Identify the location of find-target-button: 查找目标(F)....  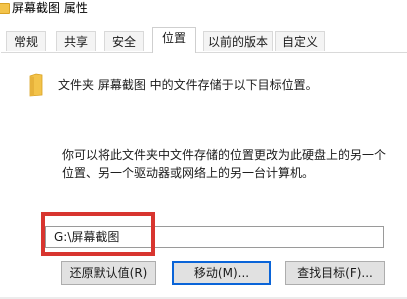
(335, 273).